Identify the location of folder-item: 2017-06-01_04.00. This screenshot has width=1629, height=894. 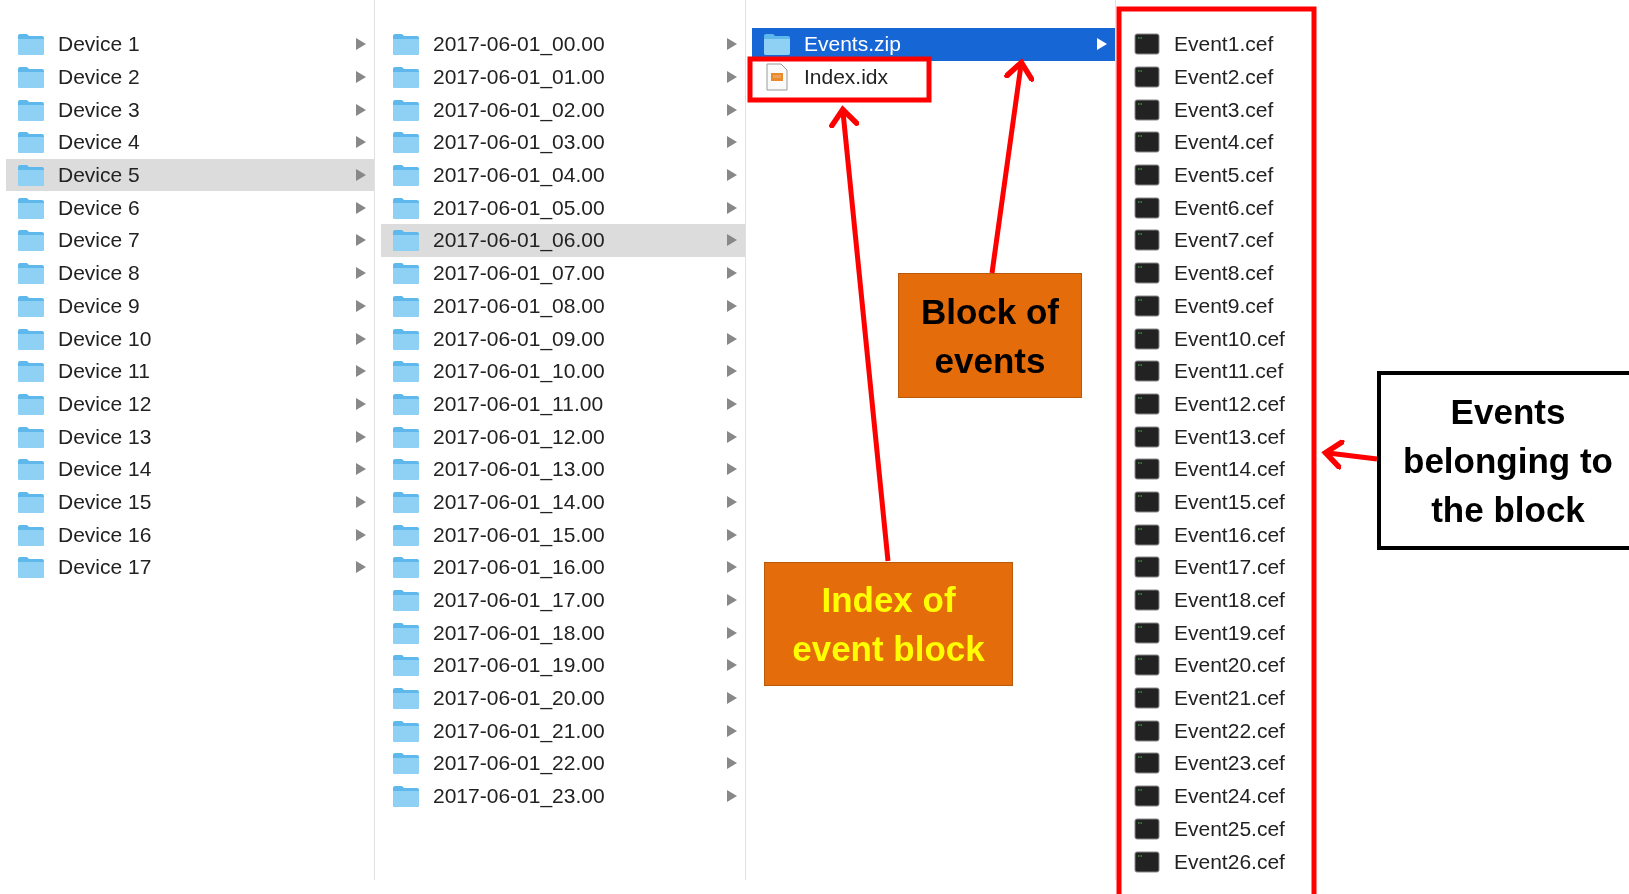
(563, 175).